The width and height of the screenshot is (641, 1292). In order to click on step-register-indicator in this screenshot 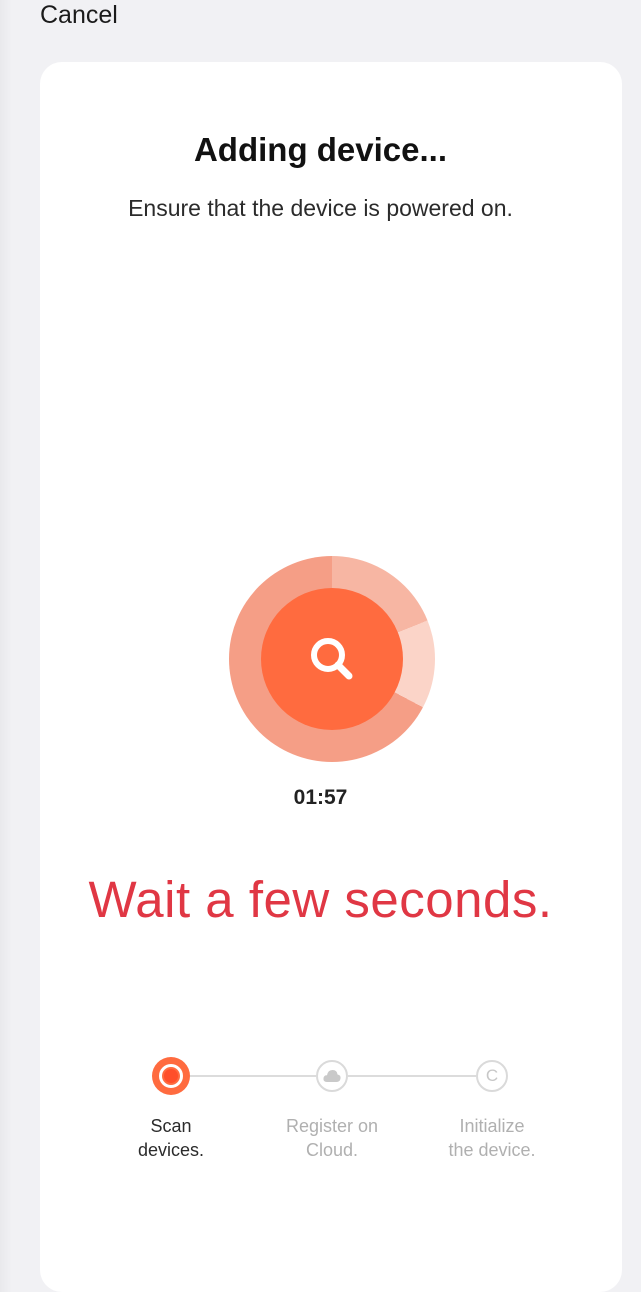, I will do `click(332, 1076)`.